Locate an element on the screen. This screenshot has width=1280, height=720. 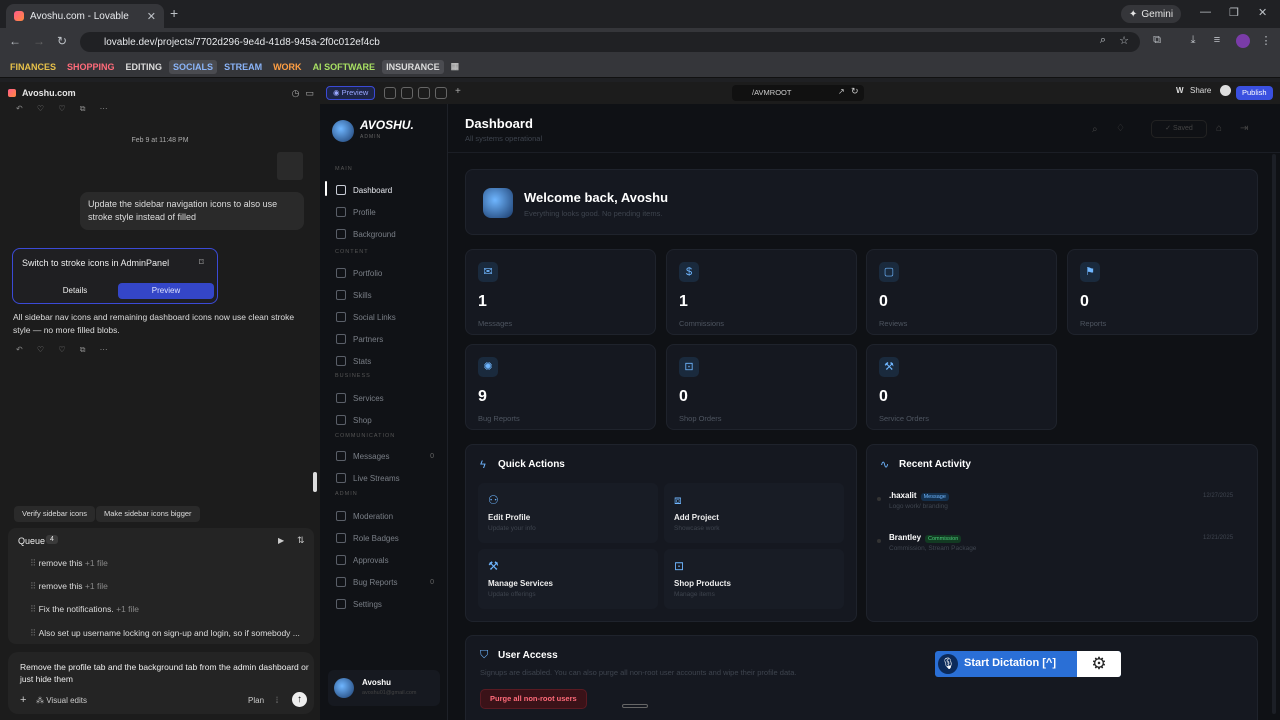
preview-button: Preview is located at coordinates (166, 291).